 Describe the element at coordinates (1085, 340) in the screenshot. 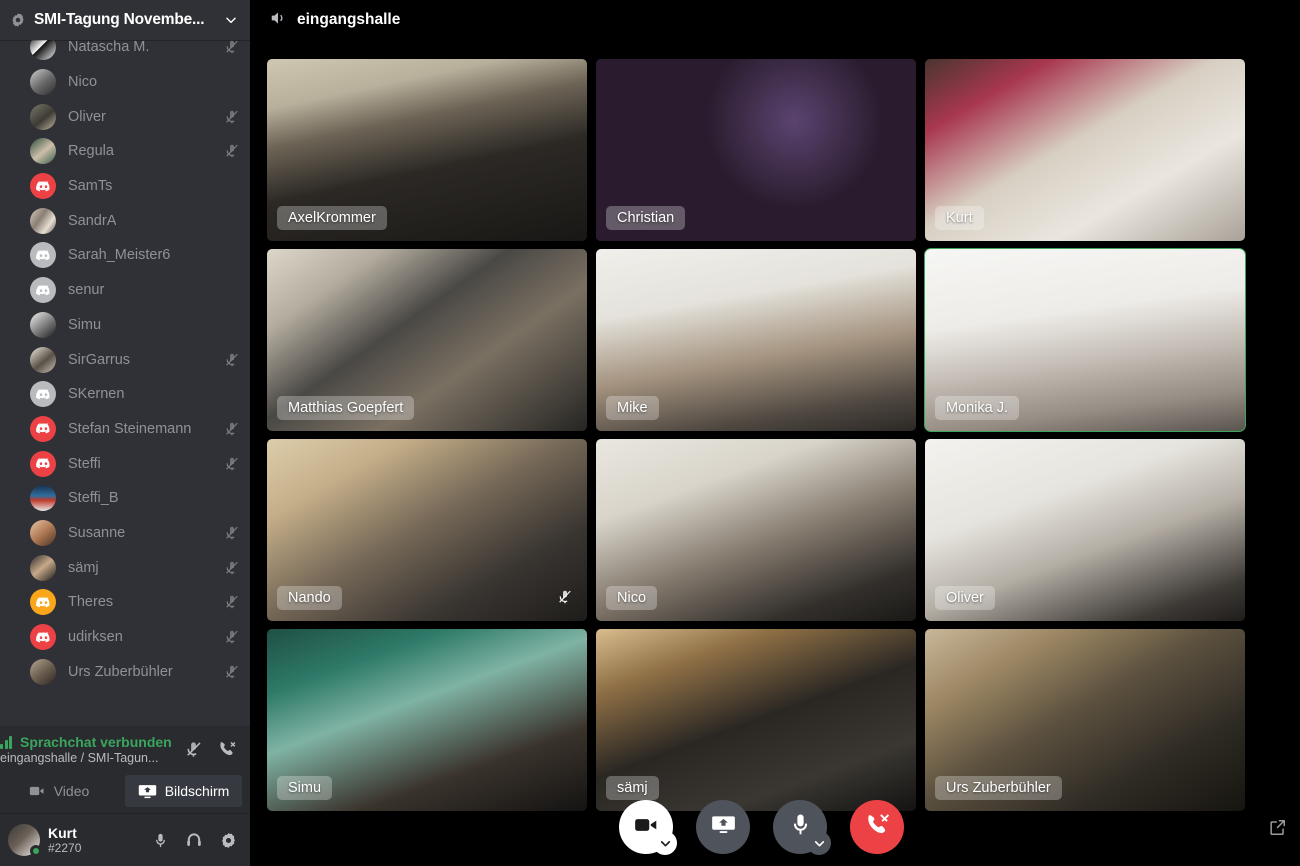

I see `video-tile: Monika J.` at that location.